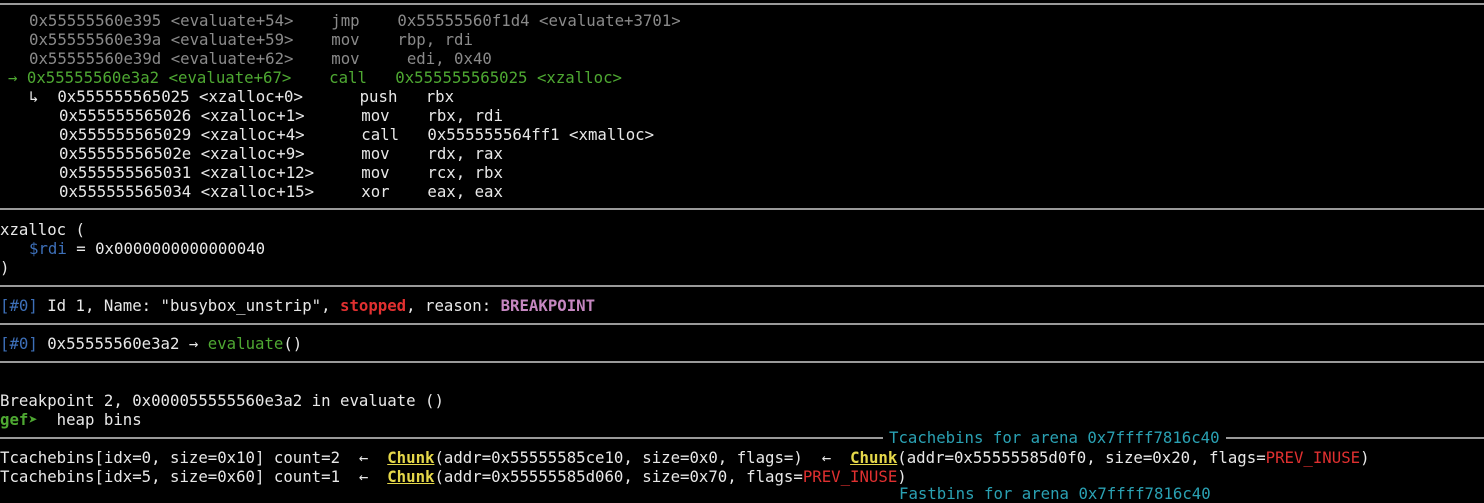 Image resolution: width=1484 pixels, height=503 pixels. I want to click on disasm-operands: 0x555555564ff1 <xmalloc>, so click(541, 134).